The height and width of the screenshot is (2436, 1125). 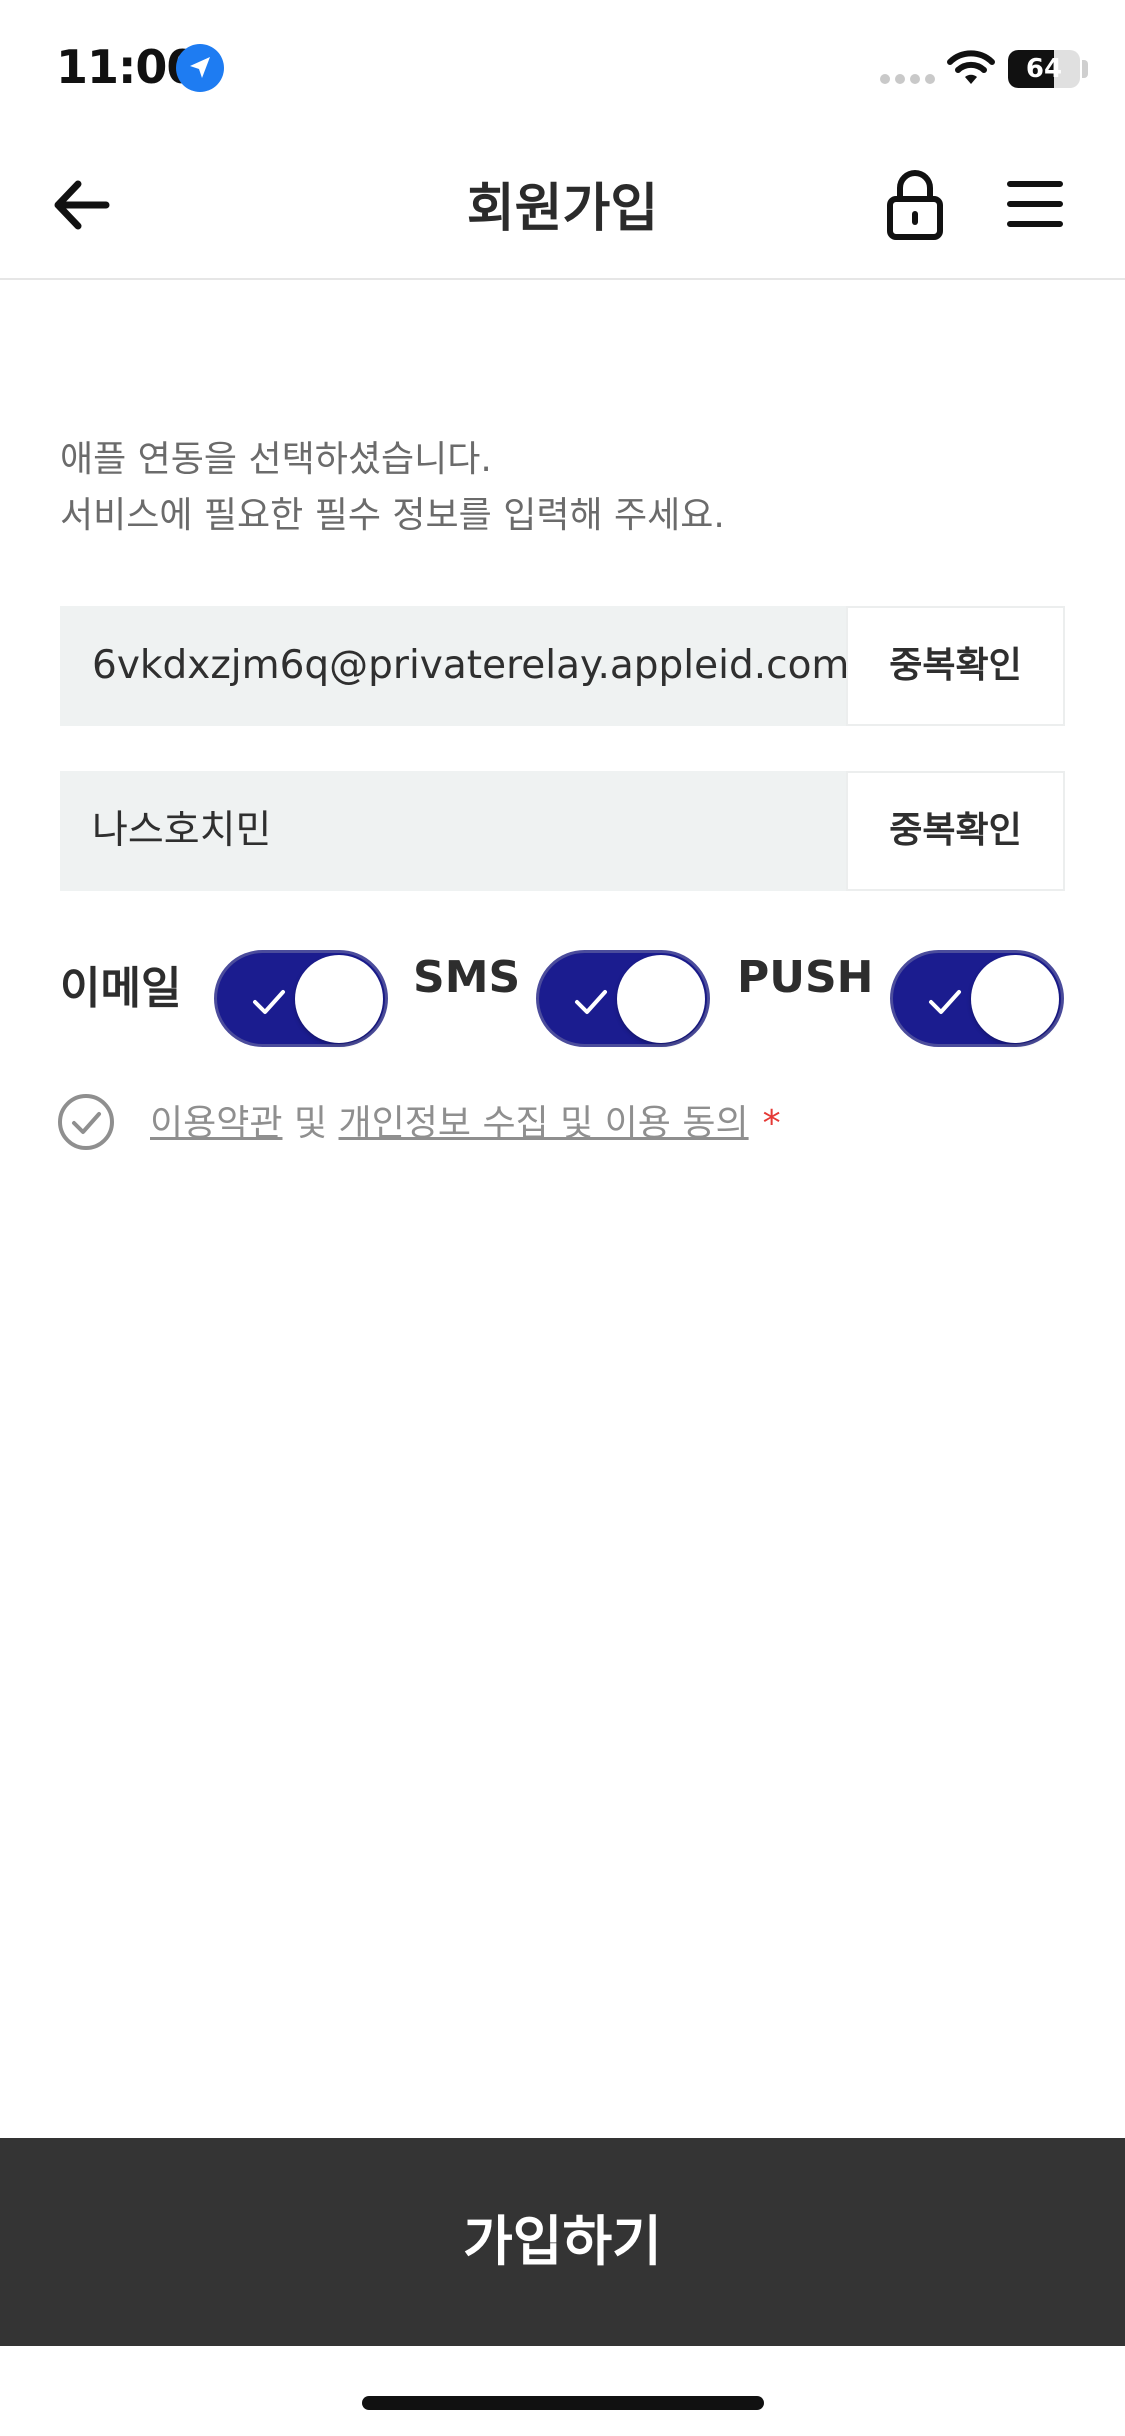 I want to click on push-toggle, so click(x=977, y=998).